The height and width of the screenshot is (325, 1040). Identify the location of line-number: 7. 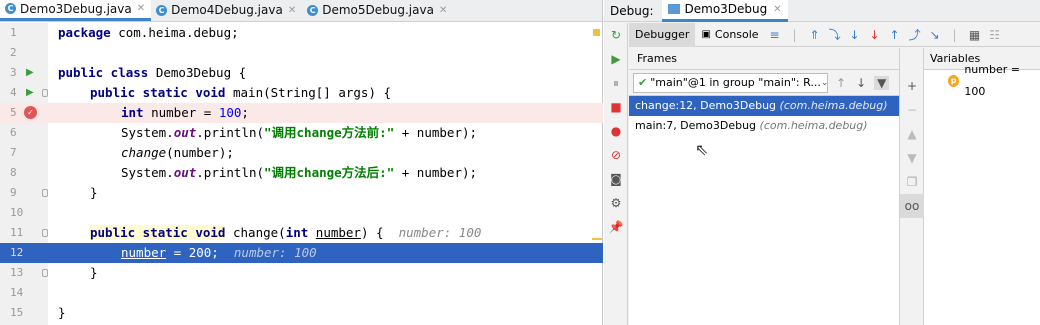
(13, 152).